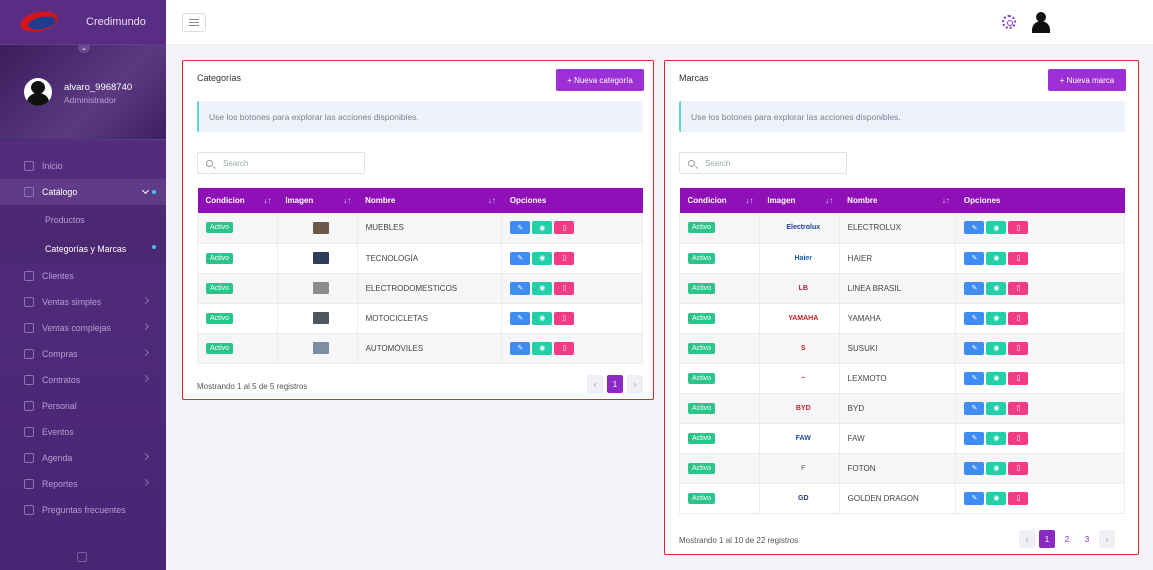 This screenshot has width=1153, height=570. Describe the element at coordinates (281, 163) in the screenshot. I see `category-search-input: Search` at that location.